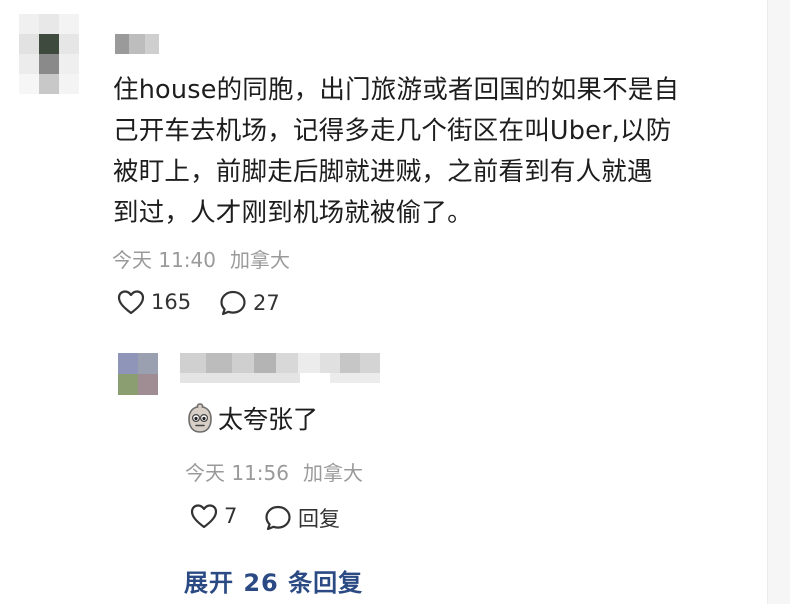 The height and width of the screenshot is (604, 790). Describe the element at coordinates (266, 303) in the screenshot. I see `reply-count: 27` at that location.